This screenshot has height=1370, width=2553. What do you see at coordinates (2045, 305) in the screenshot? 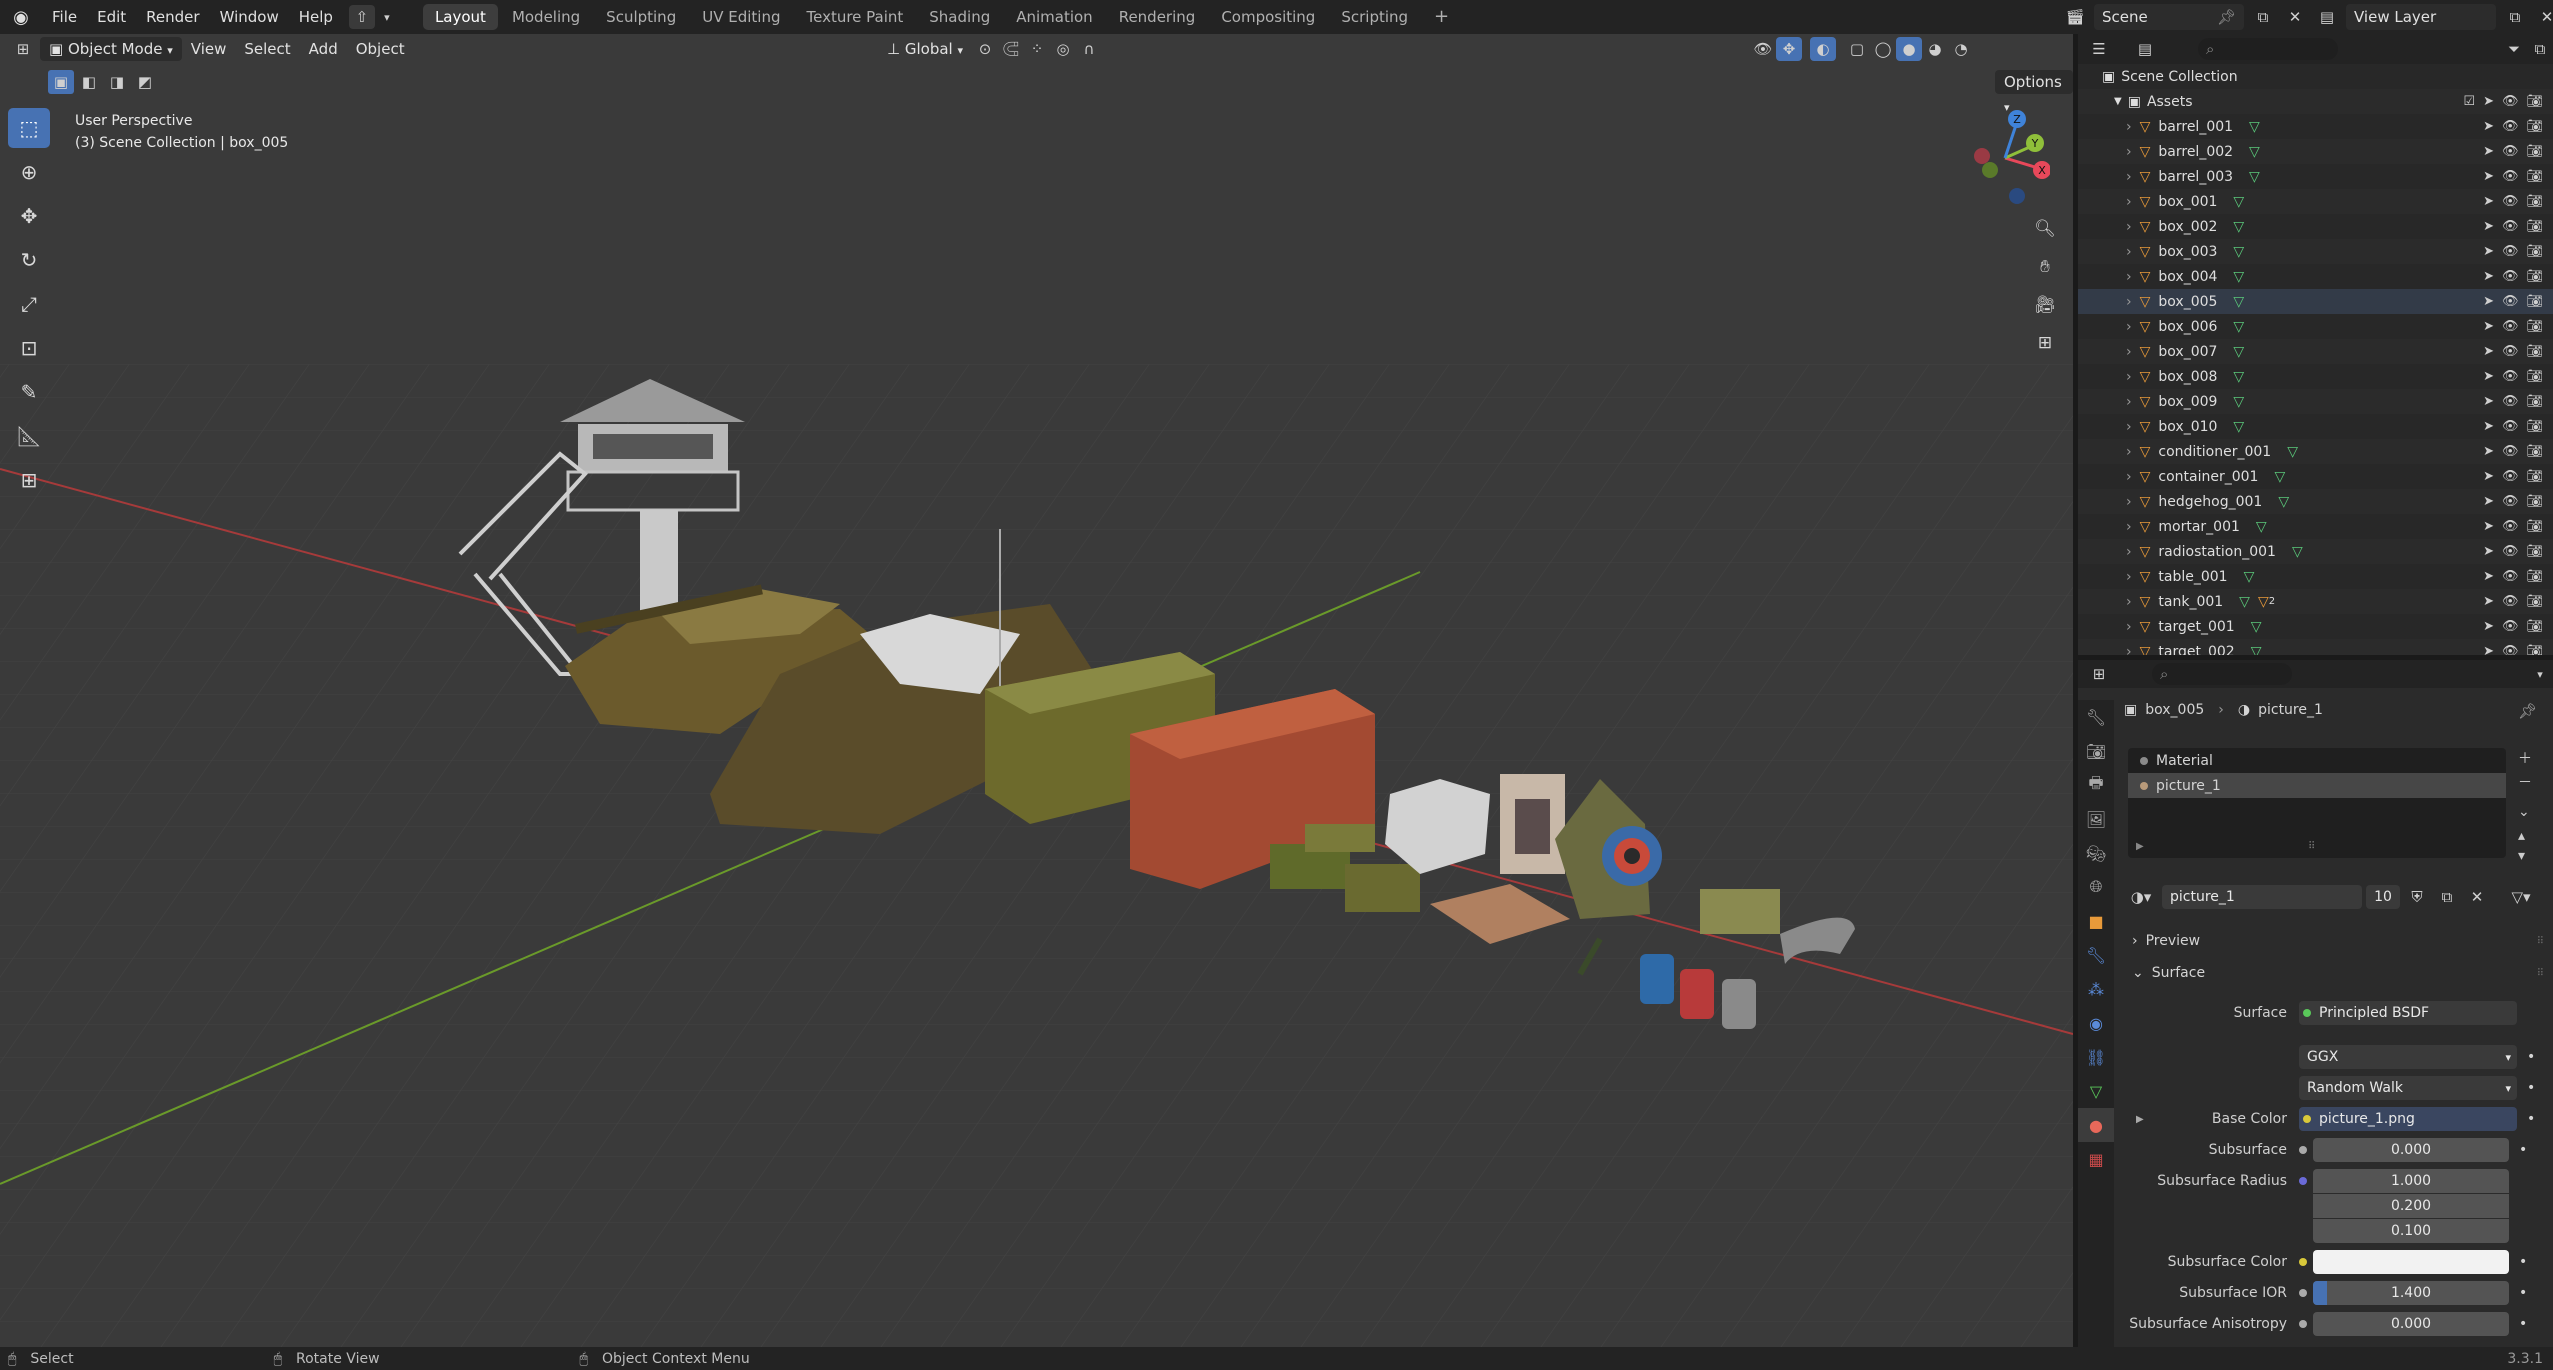
I see `camera-icon: 🎥︎` at bounding box center [2045, 305].